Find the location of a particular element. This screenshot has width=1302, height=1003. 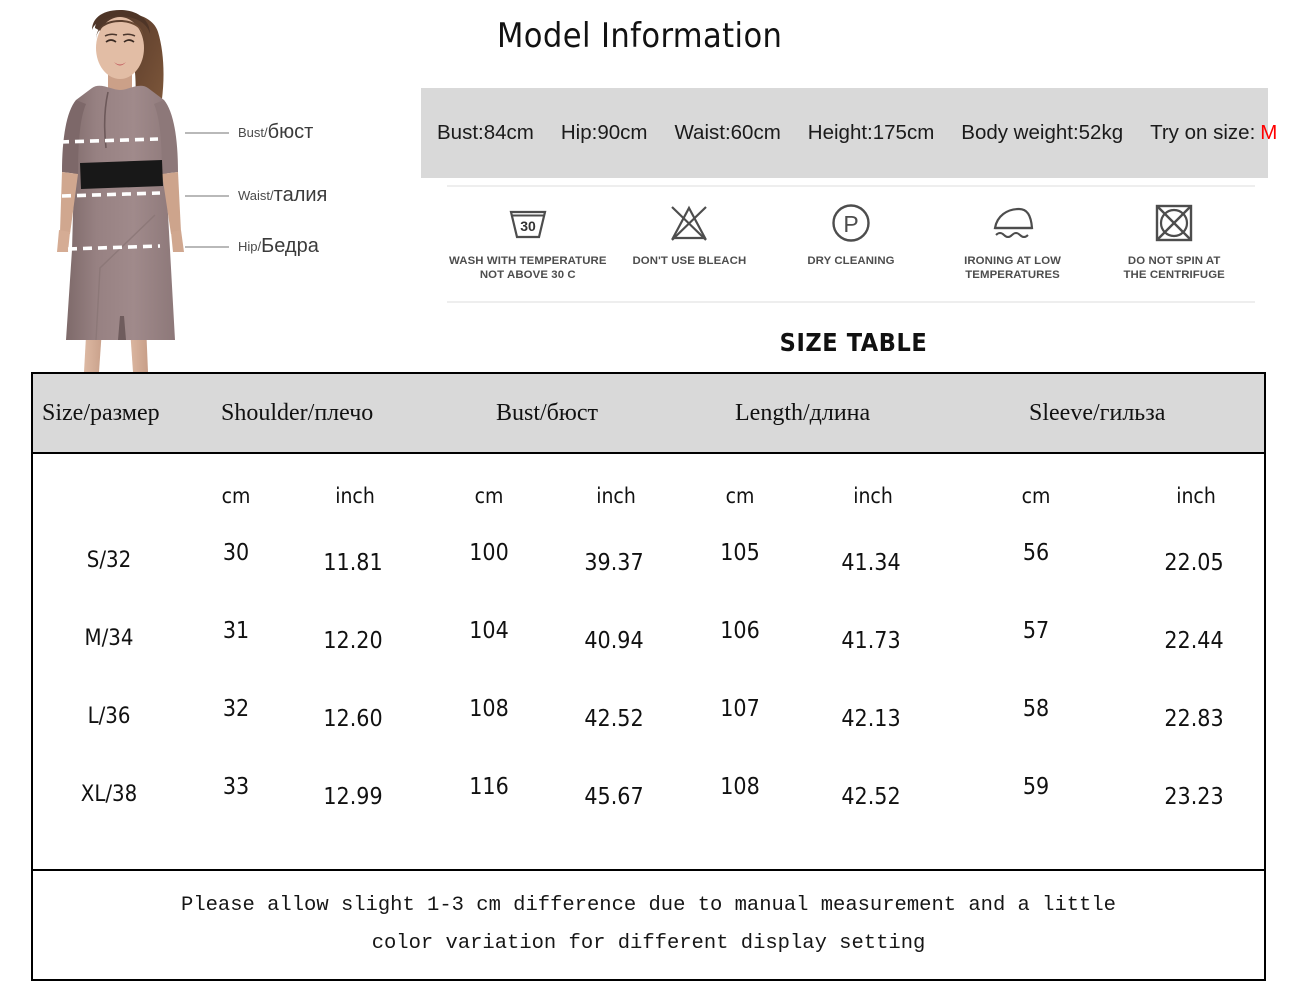

cell-sleeve-inch: 22.83 is located at coordinates (1194, 719).